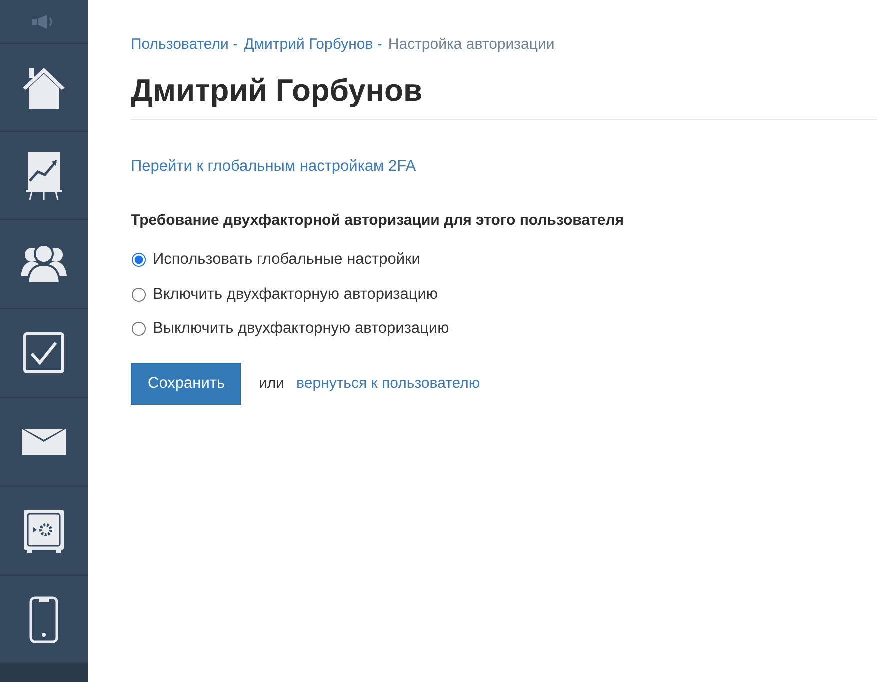  What do you see at coordinates (44, 264) in the screenshot?
I see `users-icon` at bounding box center [44, 264].